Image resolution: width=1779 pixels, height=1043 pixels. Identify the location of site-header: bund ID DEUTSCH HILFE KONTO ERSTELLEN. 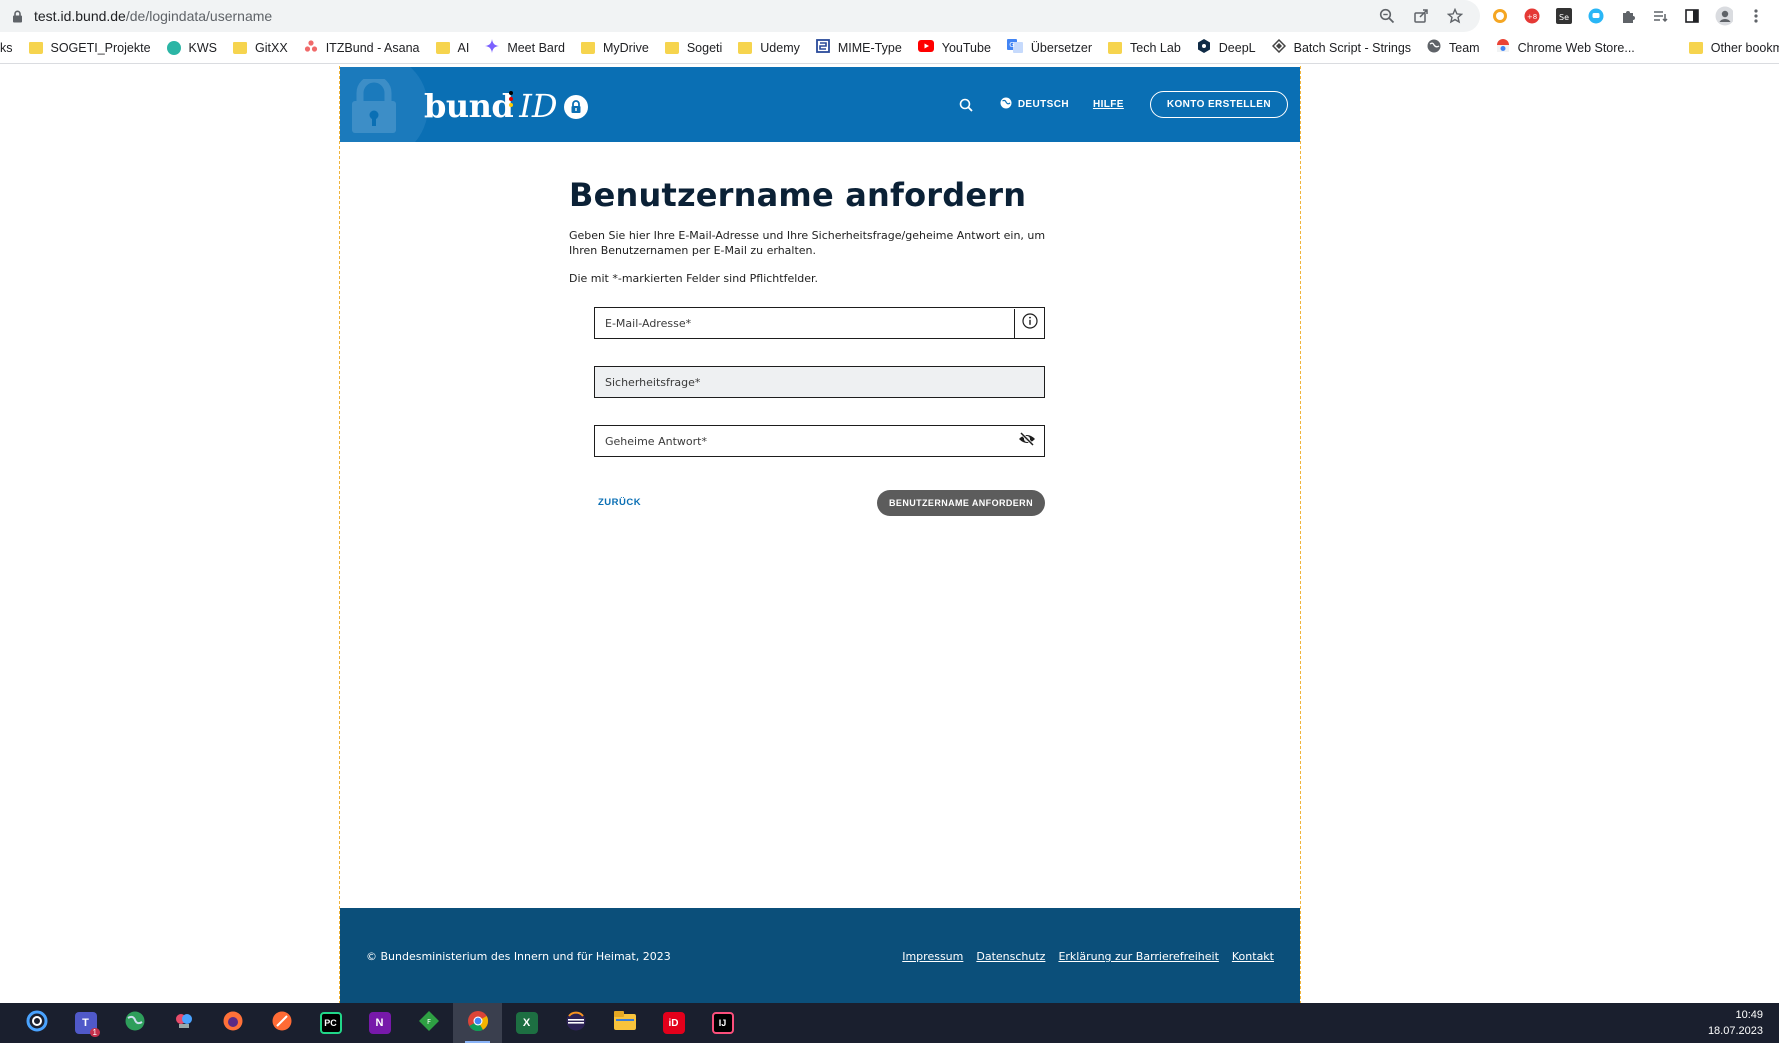
(820, 104).